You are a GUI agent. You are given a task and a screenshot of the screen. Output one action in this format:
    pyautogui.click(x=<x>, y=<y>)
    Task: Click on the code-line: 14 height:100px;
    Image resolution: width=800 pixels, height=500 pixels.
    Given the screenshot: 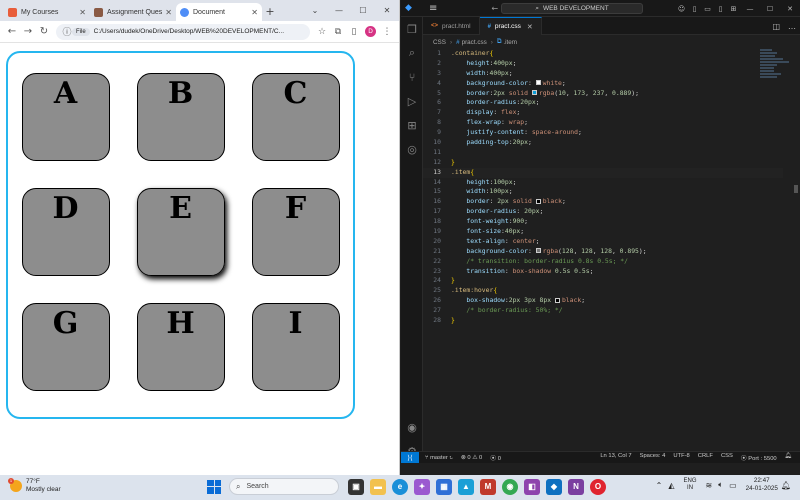 What is the action you would take?
    pyautogui.click(x=603, y=183)
    